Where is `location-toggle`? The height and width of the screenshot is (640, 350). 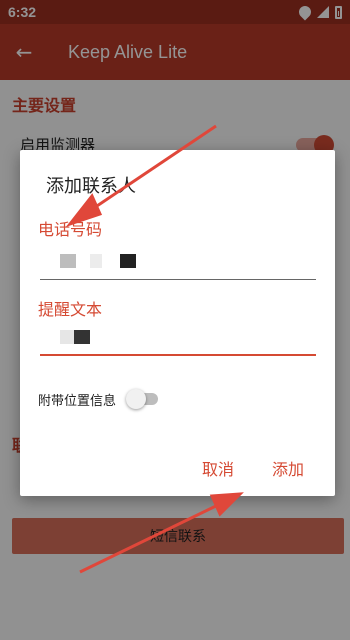
location-toggle is located at coordinates (142, 399).